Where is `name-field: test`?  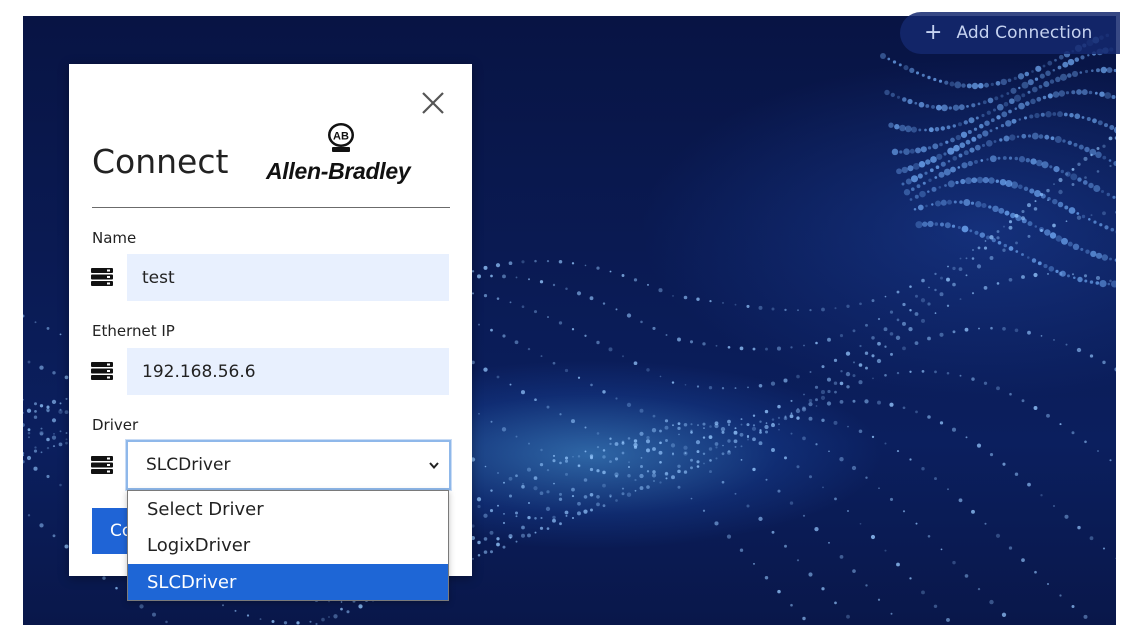
name-field: test is located at coordinates (288, 277).